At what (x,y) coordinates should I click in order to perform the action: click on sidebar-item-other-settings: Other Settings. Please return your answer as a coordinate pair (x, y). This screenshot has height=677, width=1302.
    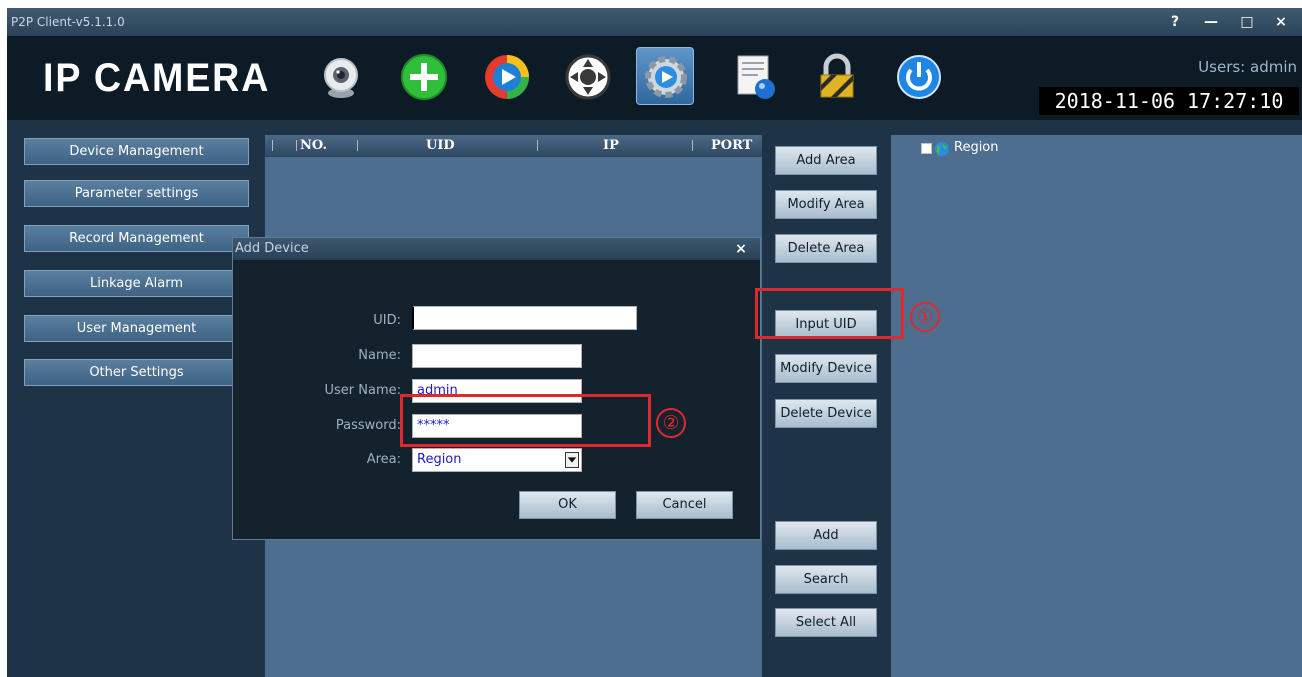
    Looking at the image, I should click on (136, 372).